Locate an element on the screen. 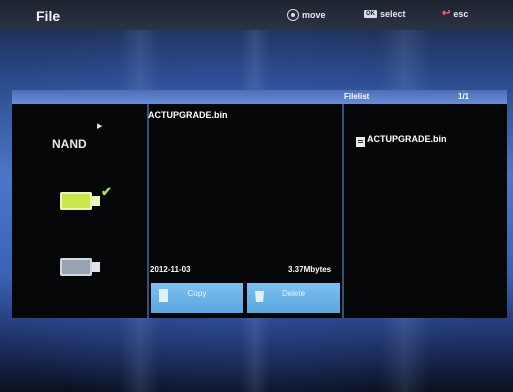  delete-label: Delete is located at coordinates (293, 293).